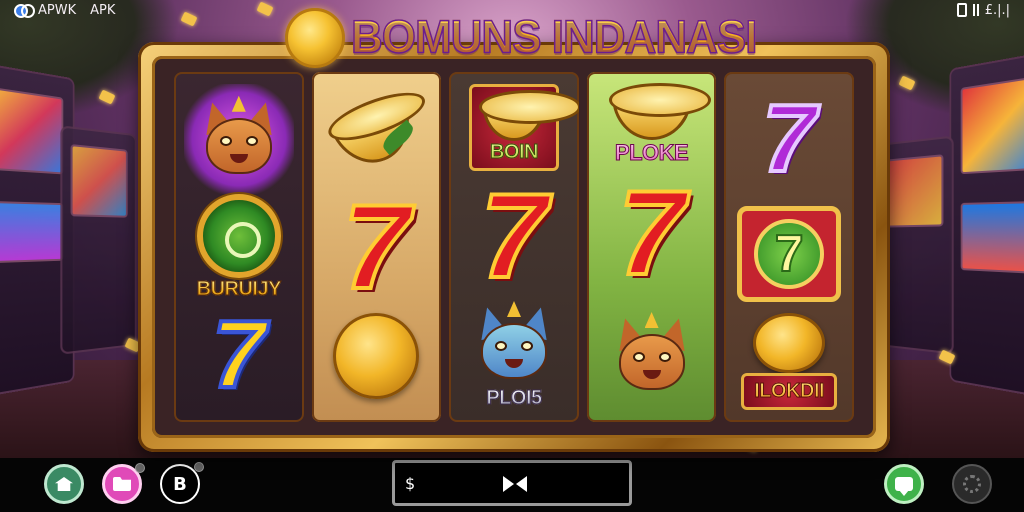 The width and height of the screenshot is (1024, 512). Describe the element at coordinates (514, 398) in the screenshot. I see `symbol-label: PLOI5` at that location.